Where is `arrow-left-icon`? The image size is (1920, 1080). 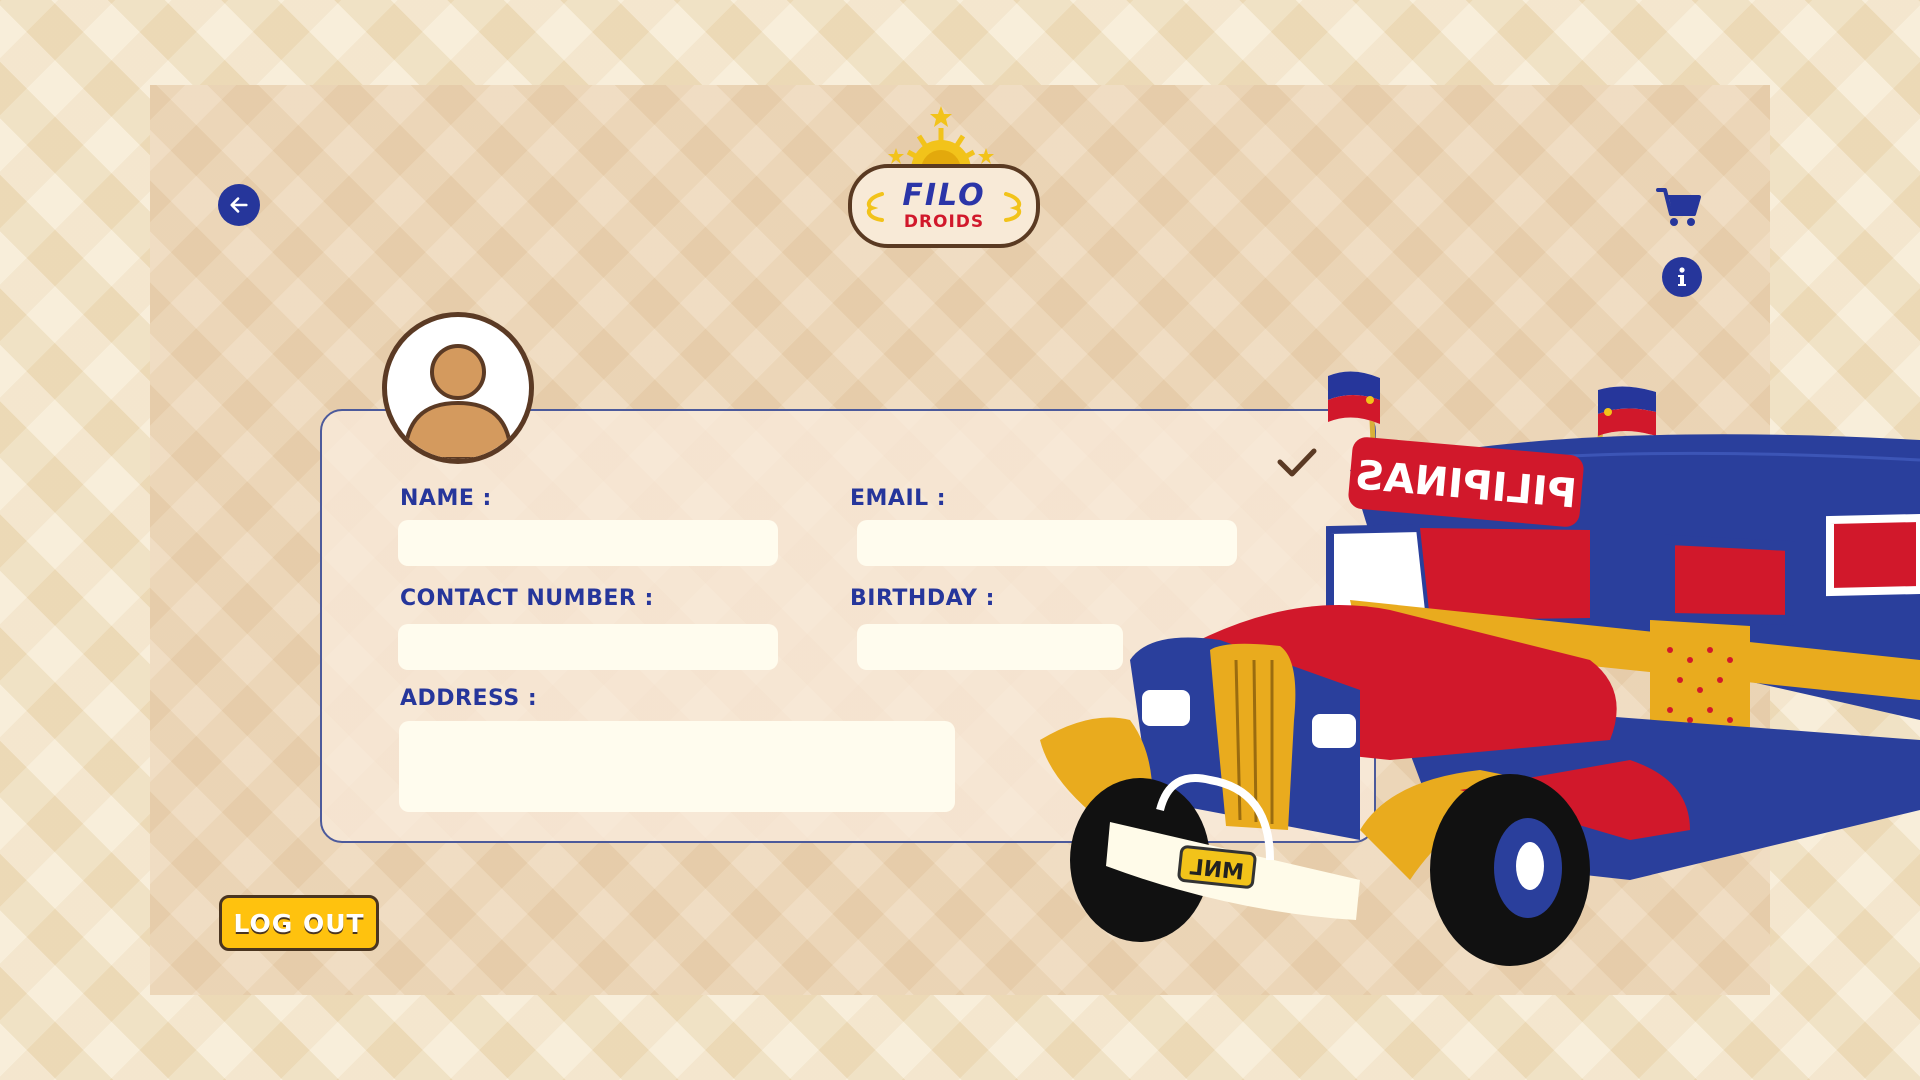
arrow-left-icon is located at coordinates (239, 205).